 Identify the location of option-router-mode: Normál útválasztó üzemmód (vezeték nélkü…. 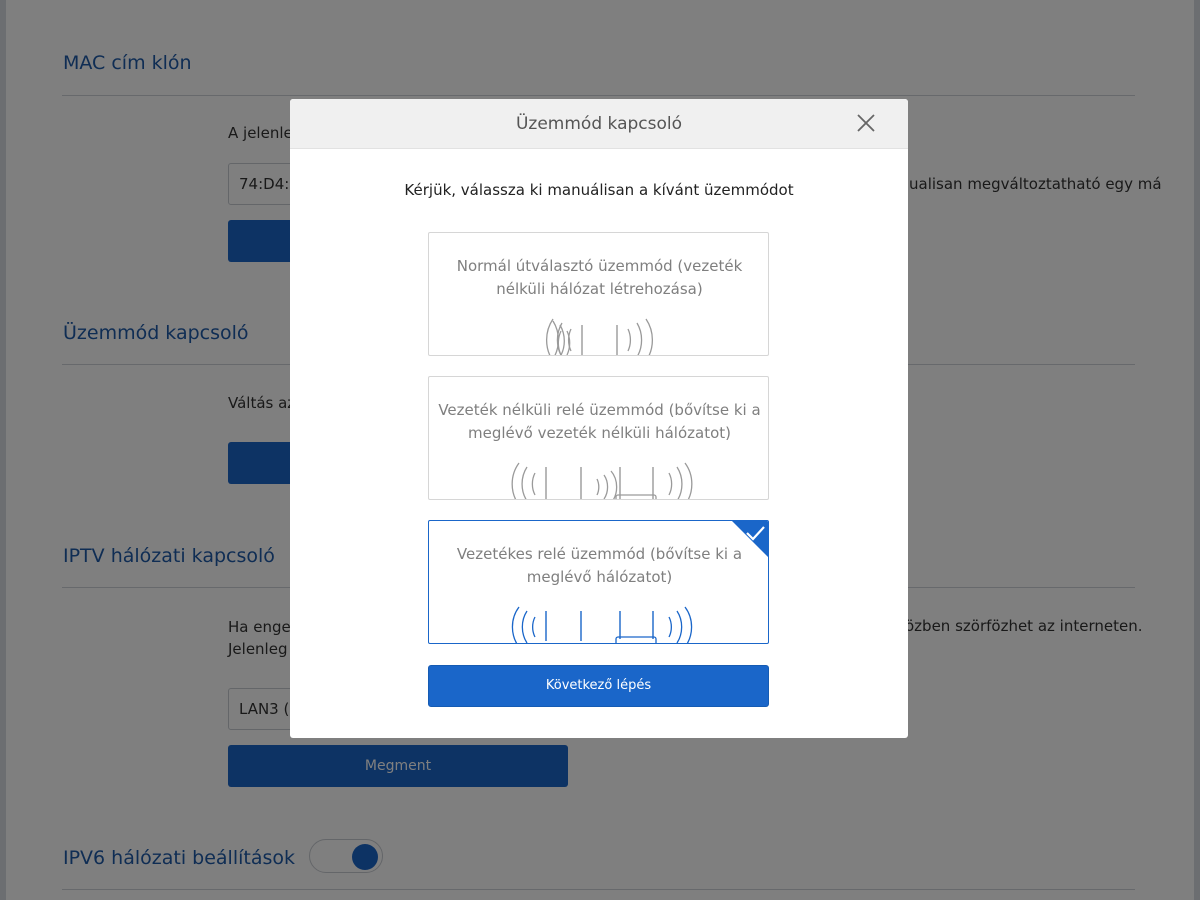
(598, 294).